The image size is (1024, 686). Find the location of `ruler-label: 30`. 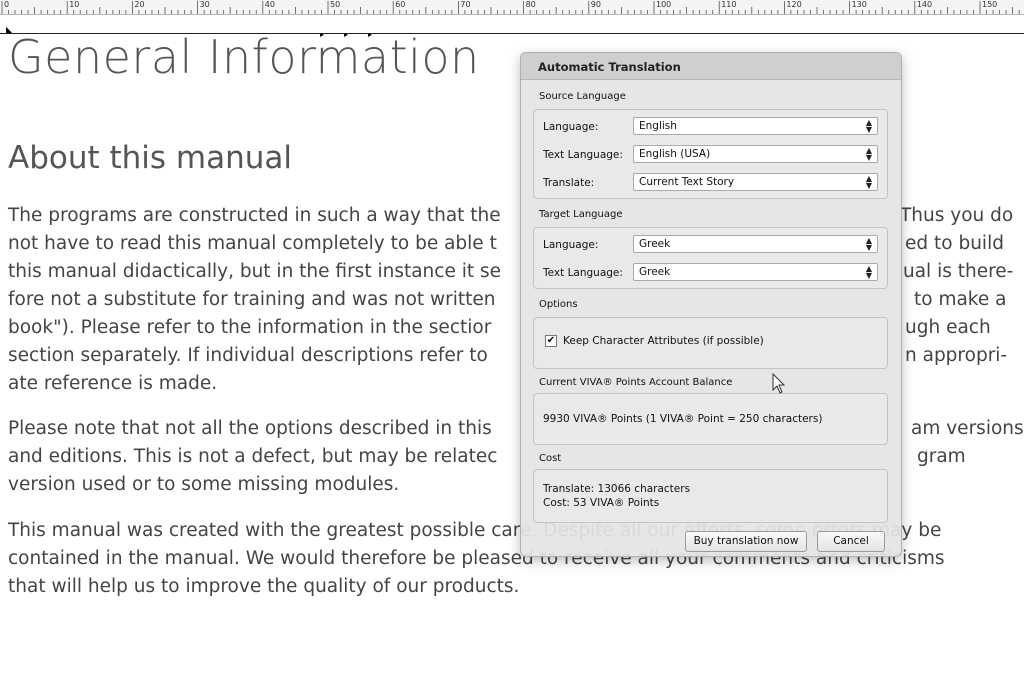

ruler-label: 30 is located at coordinates (204, 4).